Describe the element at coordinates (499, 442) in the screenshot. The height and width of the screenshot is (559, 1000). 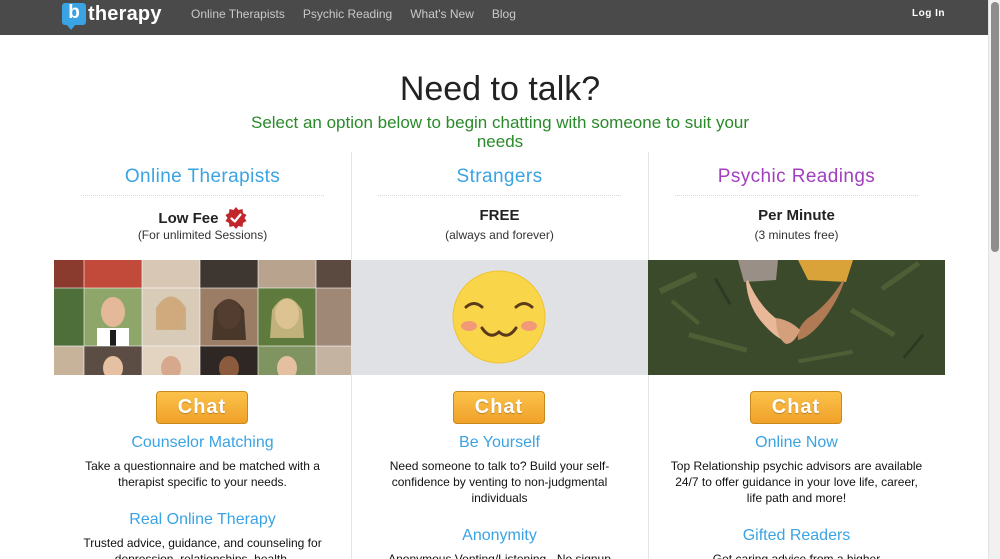
I see `feature-title: Be Yourself` at that location.